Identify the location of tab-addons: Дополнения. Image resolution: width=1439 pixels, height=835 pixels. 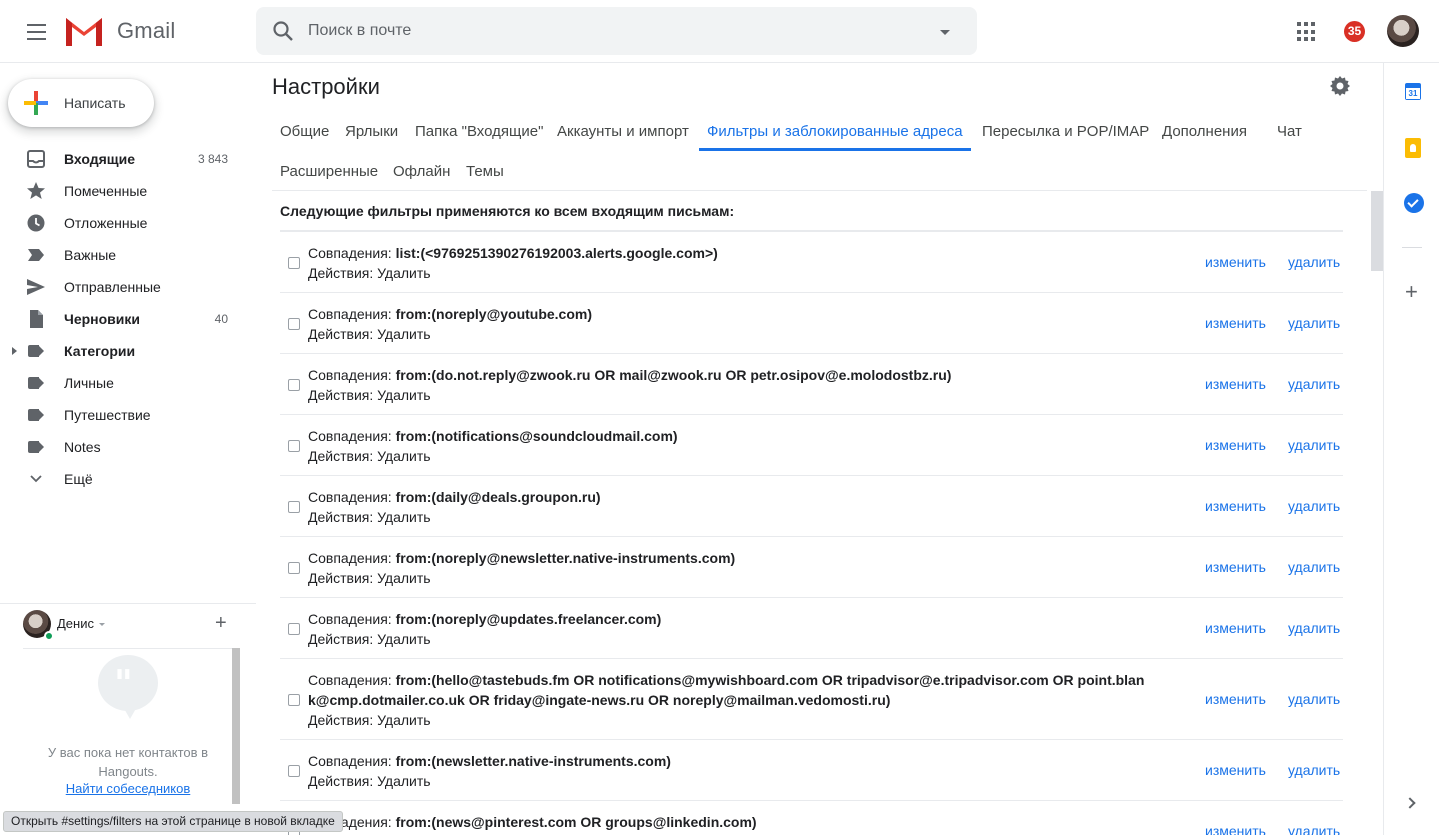
(1204, 131).